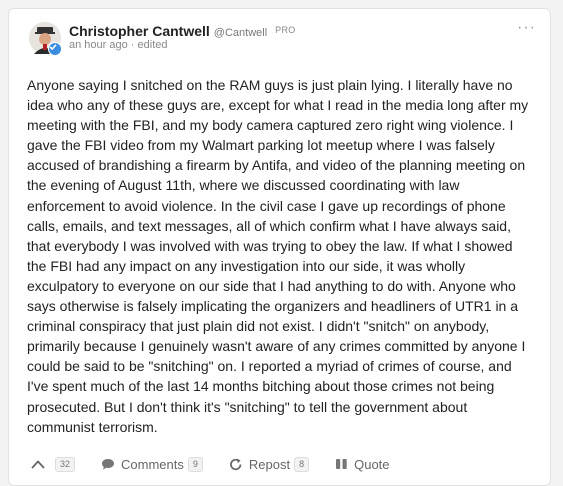 This screenshot has height=486, width=563. Describe the element at coordinates (152, 45) in the screenshot. I see `edited-label: edited` at that location.